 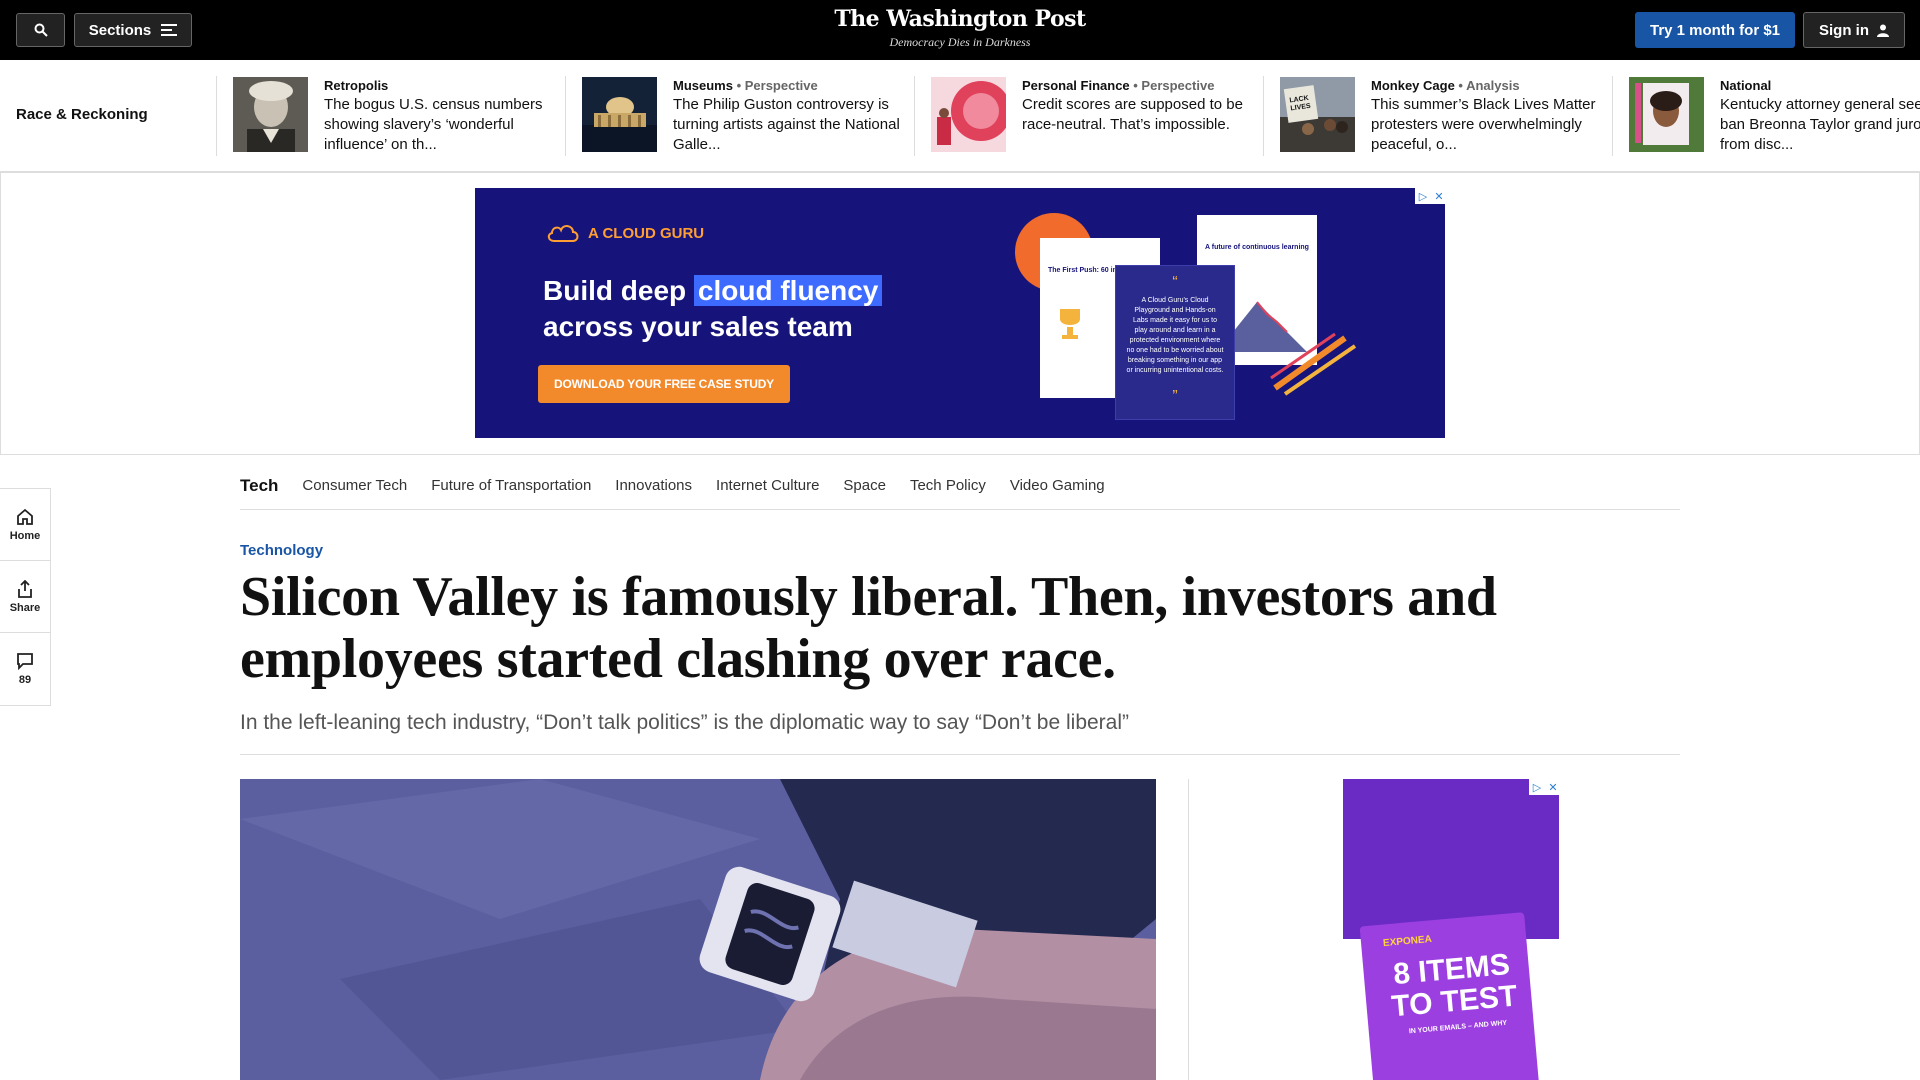 What do you see at coordinates (169, 30) in the screenshot?
I see `hamburger-icon` at bounding box center [169, 30].